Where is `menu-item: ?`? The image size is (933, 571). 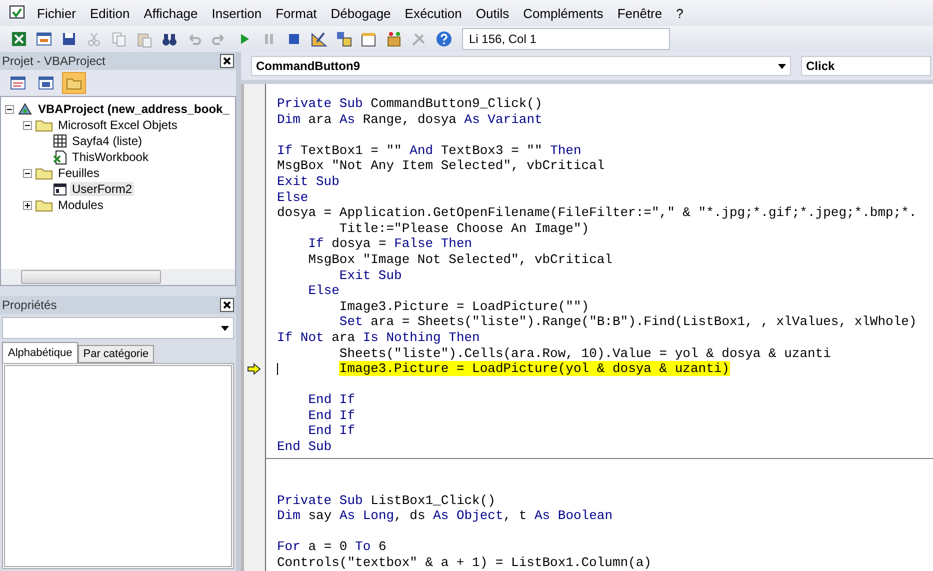
menu-item: ? is located at coordinates (679, 13).